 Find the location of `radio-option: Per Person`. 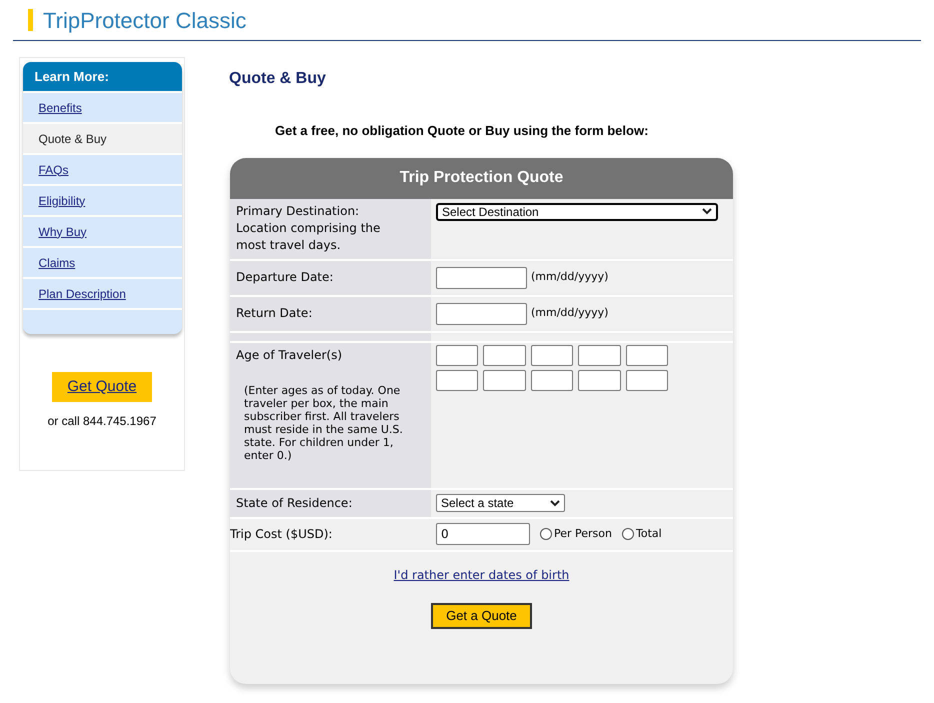

radio-option: Per Person is located at coordinates (576, 534).